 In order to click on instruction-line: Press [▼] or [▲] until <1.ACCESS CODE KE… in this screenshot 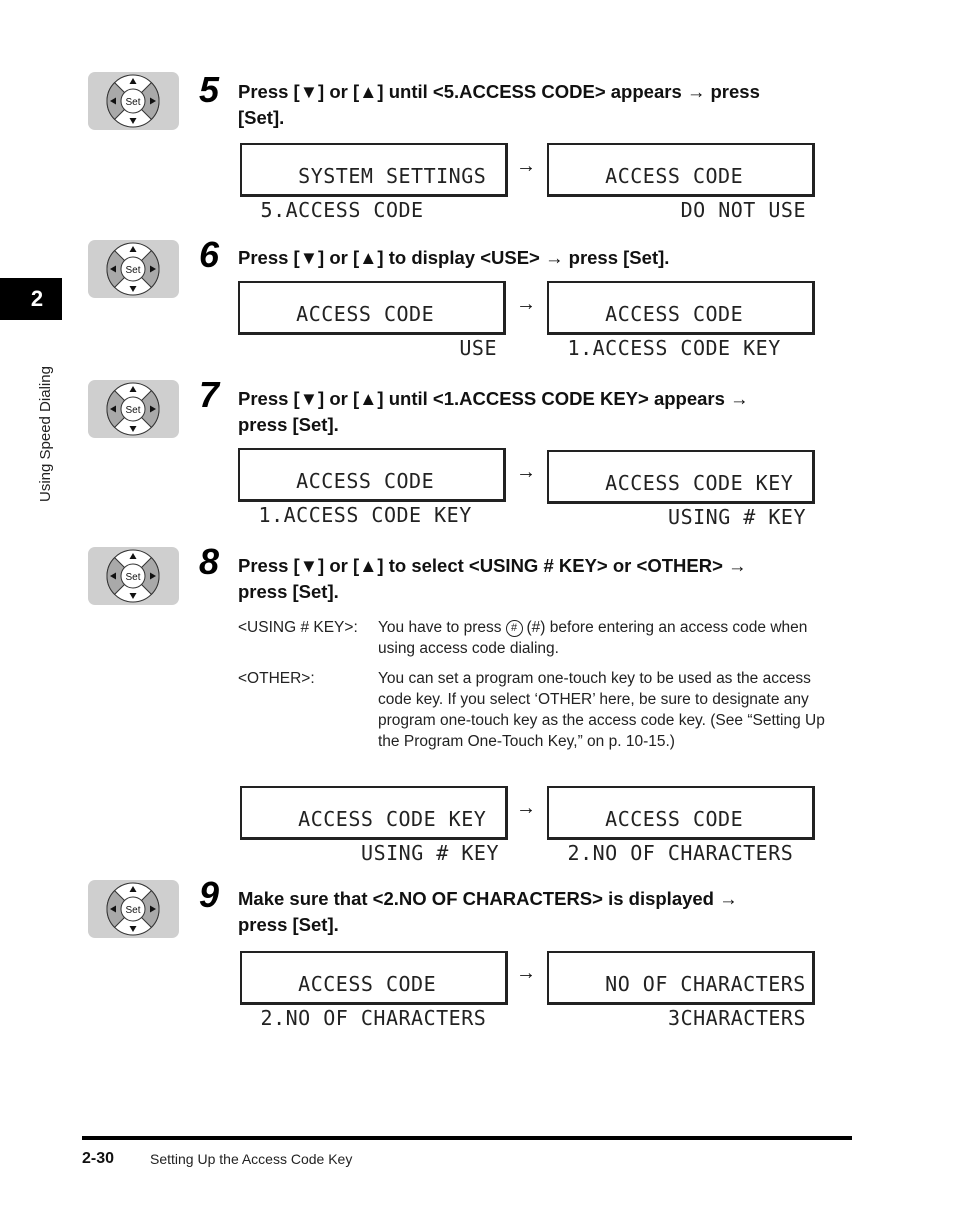, I will do `click(493, 398)`.